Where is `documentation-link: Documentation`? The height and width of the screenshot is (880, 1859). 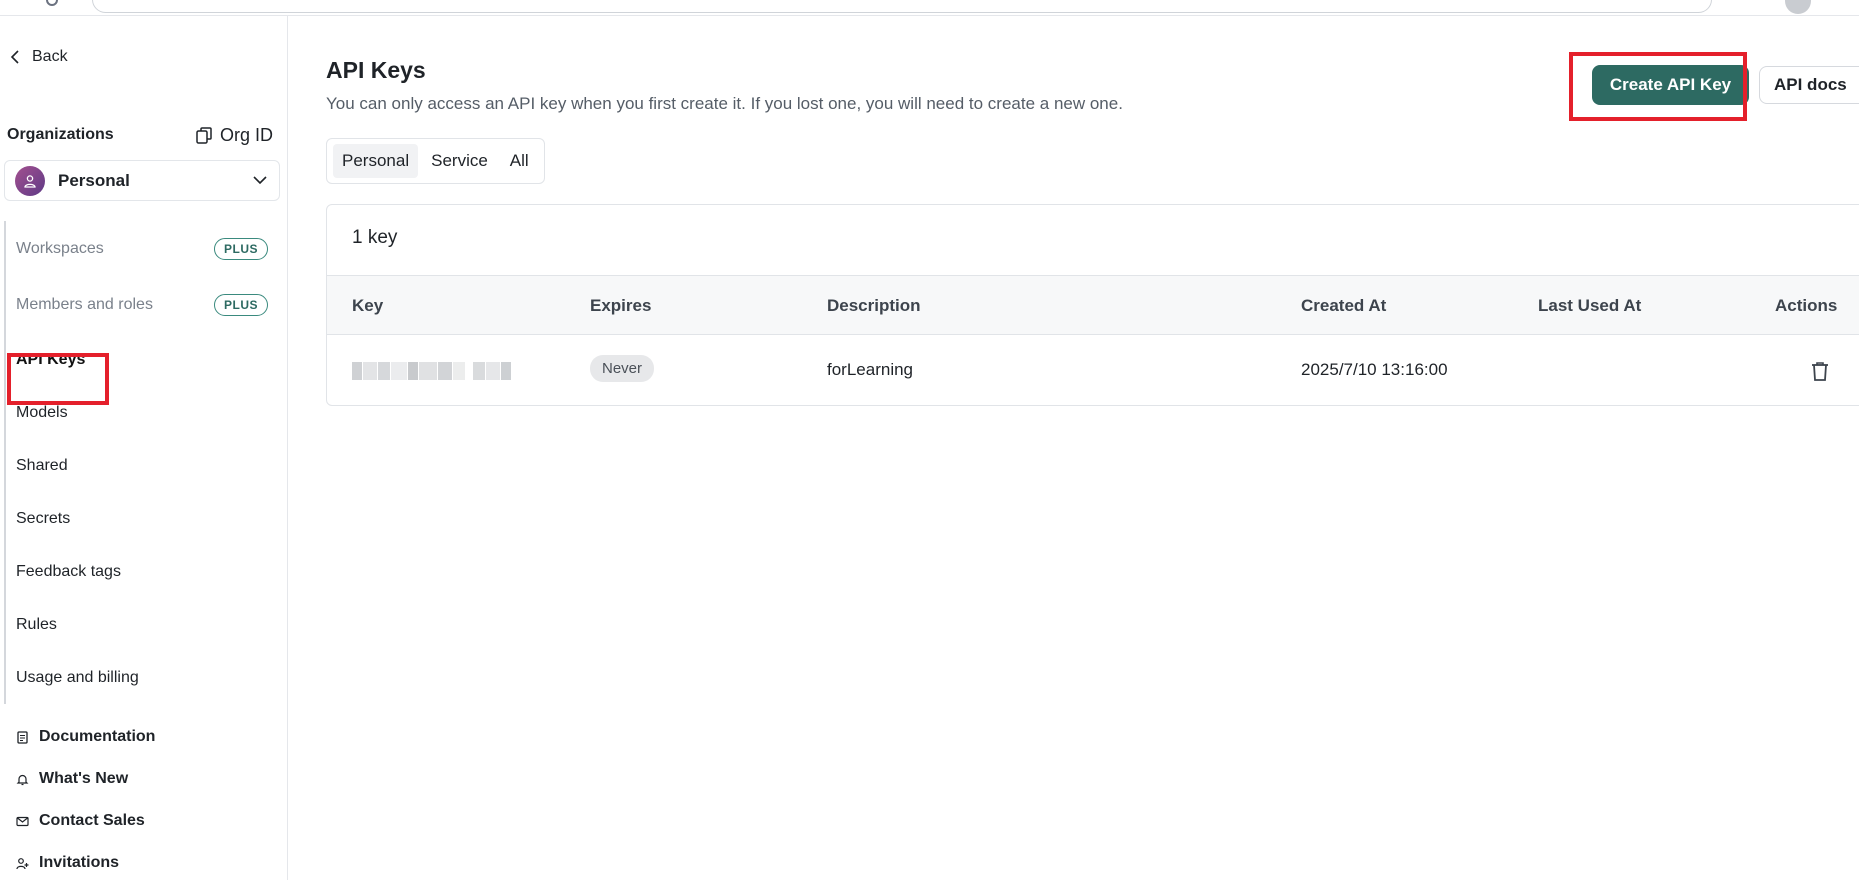
documentation-link: Documentation is located at coordinates (85, 737).